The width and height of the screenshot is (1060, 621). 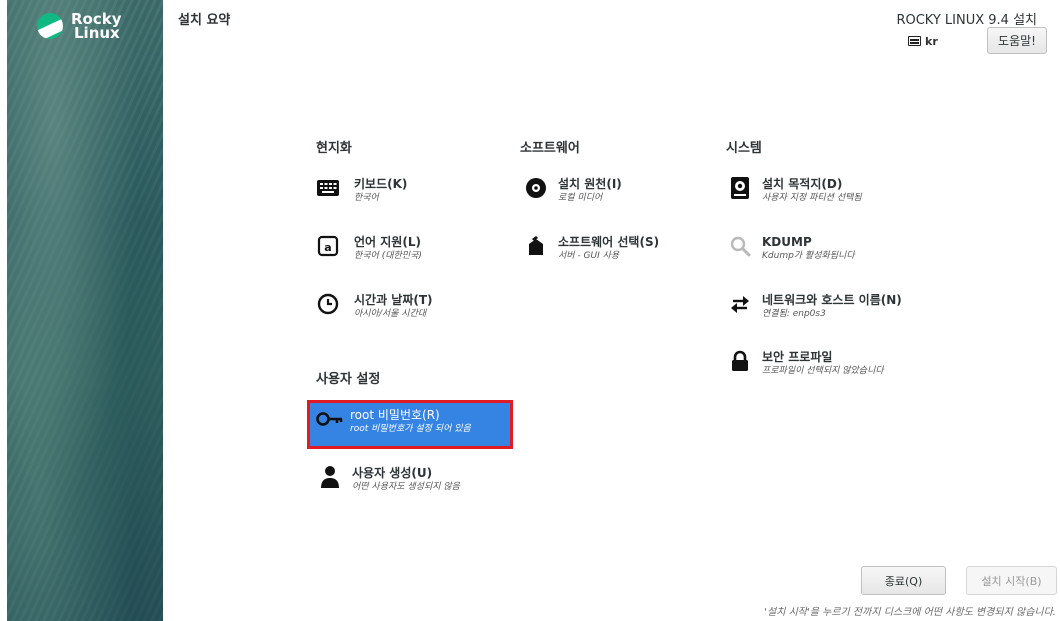 I want to click on help-button: 도움말!, so click(x=1017, y=40).